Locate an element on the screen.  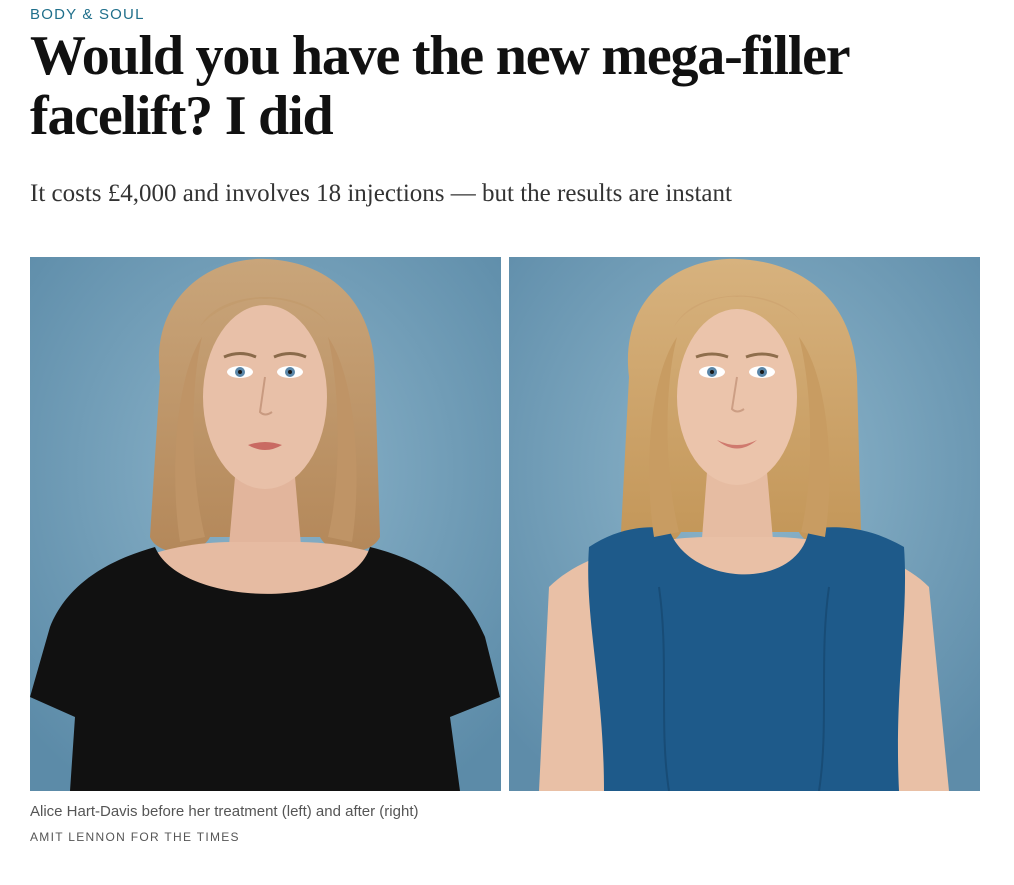
section-link: BODY & SOUL is located at coordinates (87, 14).